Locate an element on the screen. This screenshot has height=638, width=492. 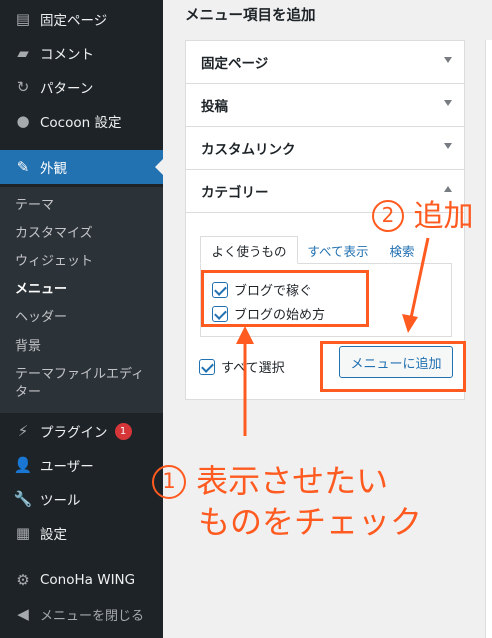
step2-number: 2 is located at coordinates (388, 216).